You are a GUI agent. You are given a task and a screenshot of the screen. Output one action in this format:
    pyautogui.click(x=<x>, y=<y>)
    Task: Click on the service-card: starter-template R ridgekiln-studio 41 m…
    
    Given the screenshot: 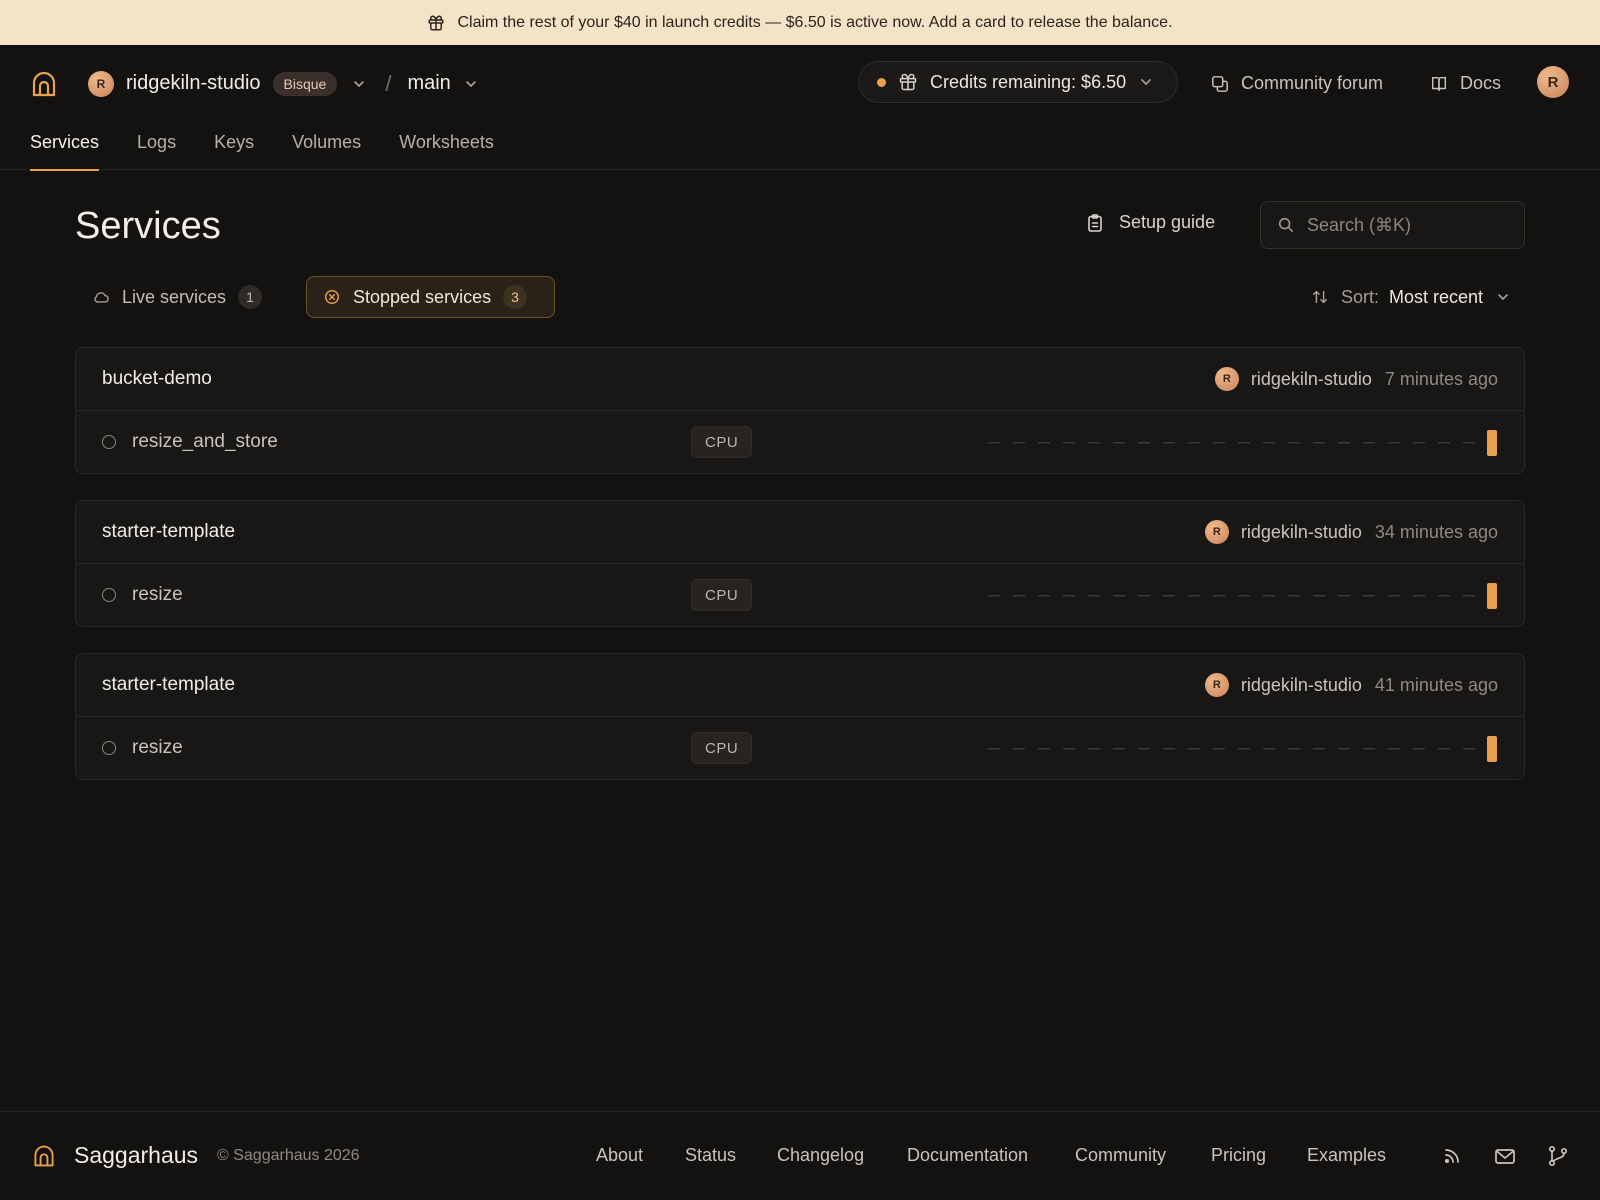 What is the action you would take?
    pyautogui.click(x=800, y=716)
    